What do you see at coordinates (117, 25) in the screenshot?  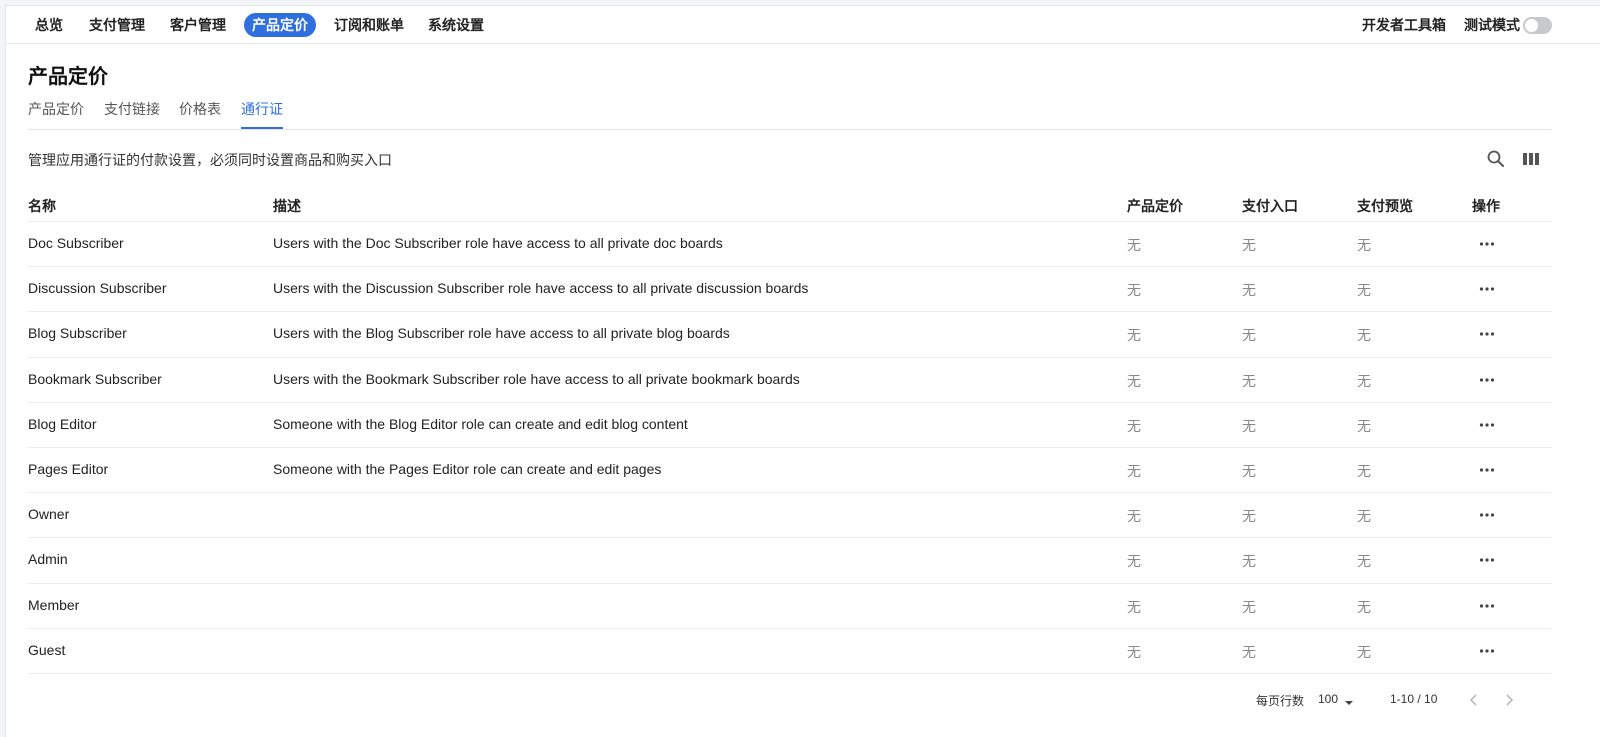 I see `nav-item-payments: 支付管理` at bounding box center [117, 25].